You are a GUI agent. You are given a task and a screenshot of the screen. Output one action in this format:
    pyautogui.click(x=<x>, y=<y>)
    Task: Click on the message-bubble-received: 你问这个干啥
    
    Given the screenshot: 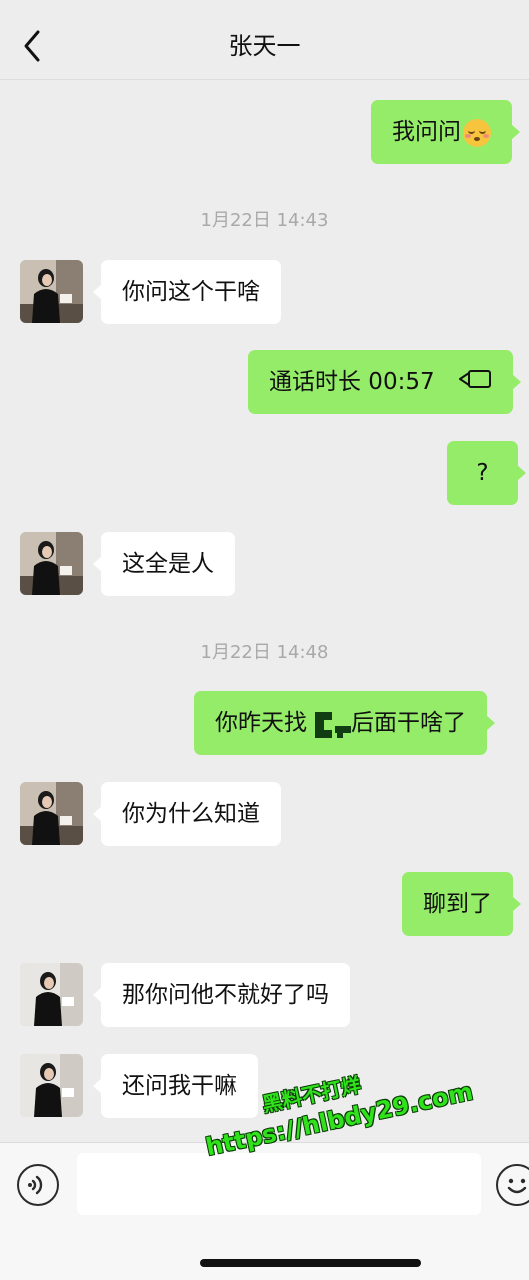 What is the action you would take?
    pyautogui.click(x=187, y=292)
    